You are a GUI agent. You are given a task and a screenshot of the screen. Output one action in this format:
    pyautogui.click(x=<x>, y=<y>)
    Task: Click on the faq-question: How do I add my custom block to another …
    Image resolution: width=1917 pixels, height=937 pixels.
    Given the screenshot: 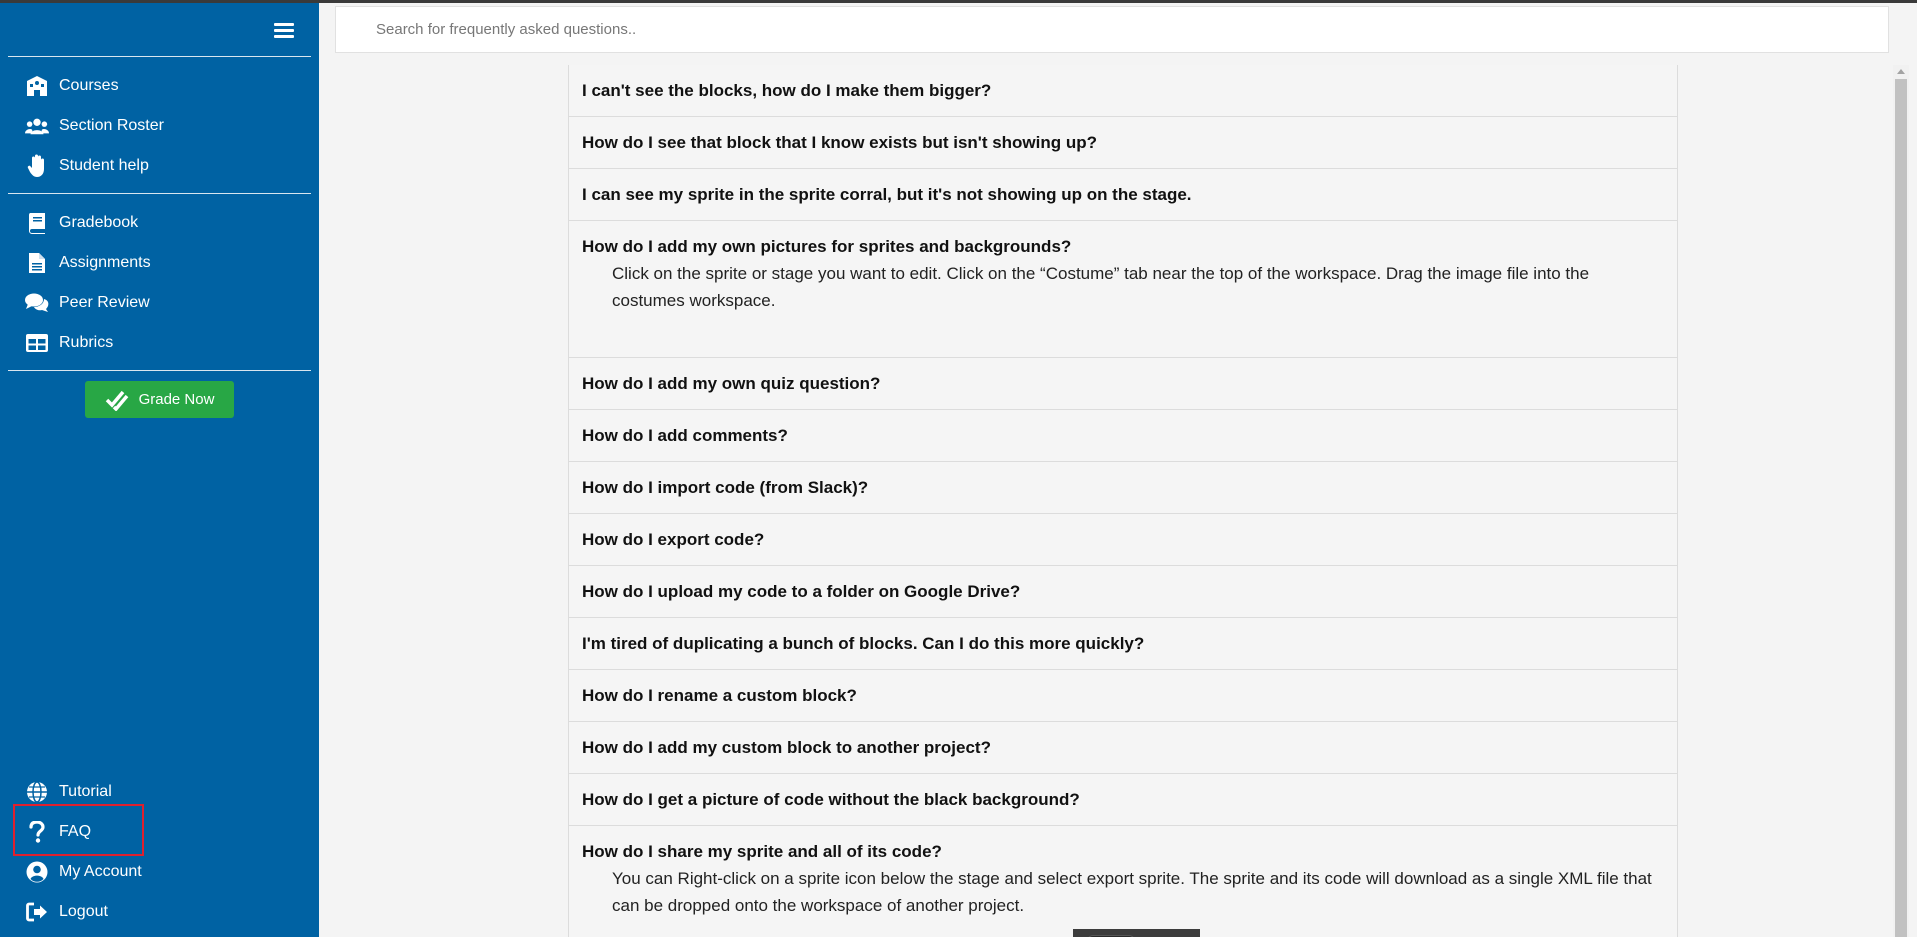 What is the action you would take?
    pyautogui.click(x=1123, y=748)
    